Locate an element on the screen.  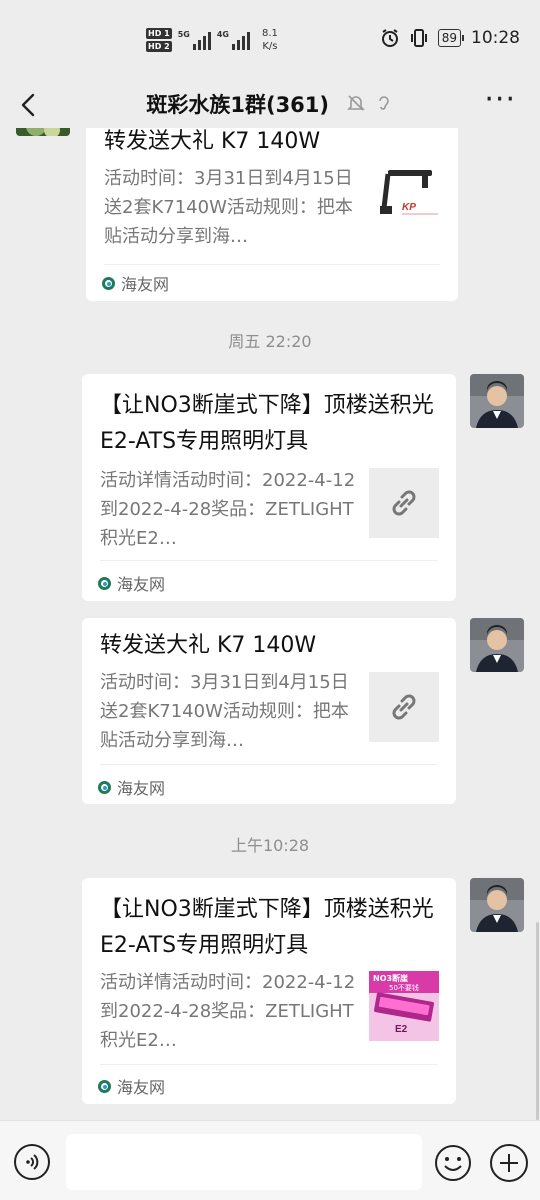
svg-text: 50不要钱 is located at coordinates (404, 987).